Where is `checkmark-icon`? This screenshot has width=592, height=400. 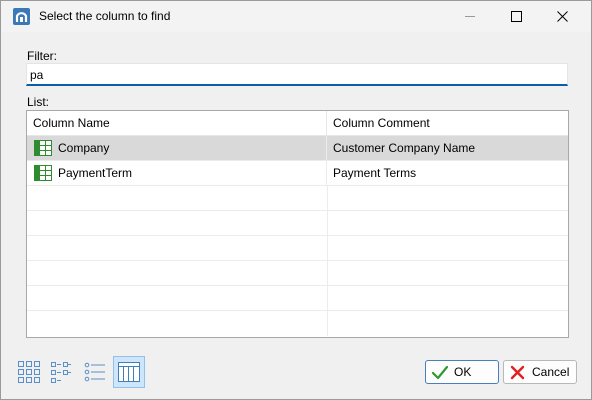
checkmark-icon is located at coordinates (439, 372).